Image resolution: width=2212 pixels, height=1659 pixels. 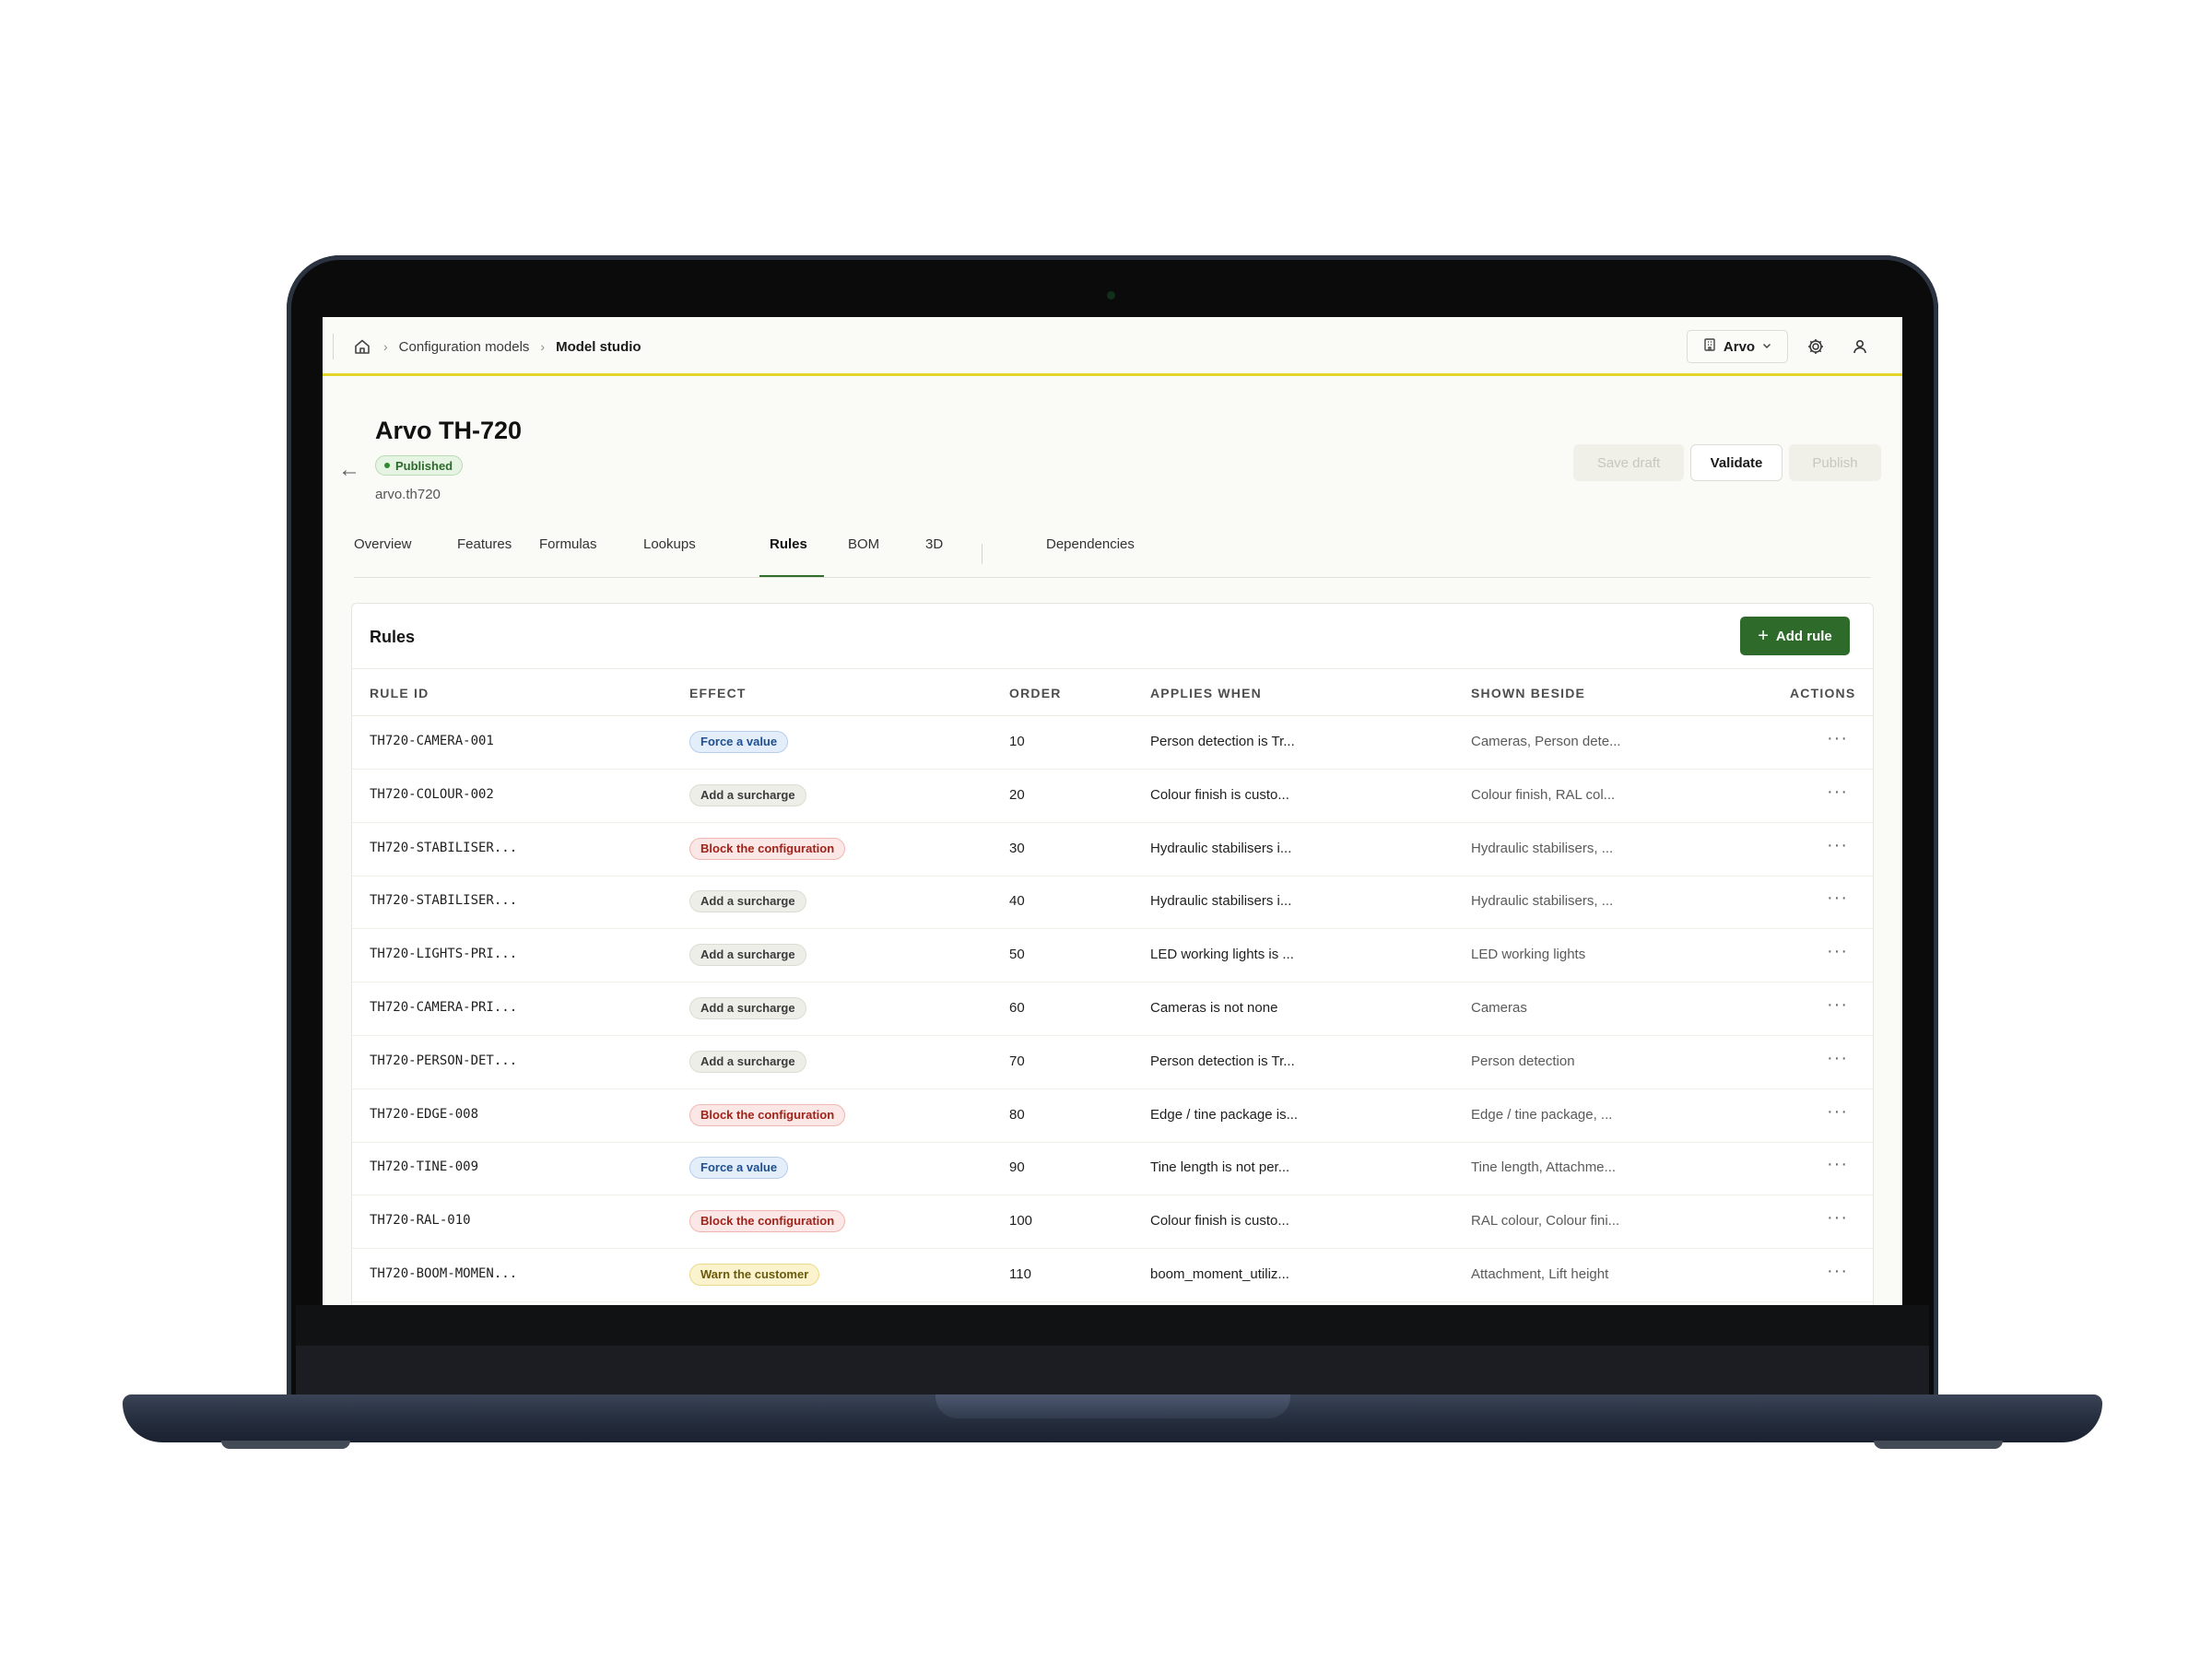 What do you see at coordinates (1737, 346) in the screenshot?
I see `tenant-selector: Arvo` at bounding box center [1737, 346].